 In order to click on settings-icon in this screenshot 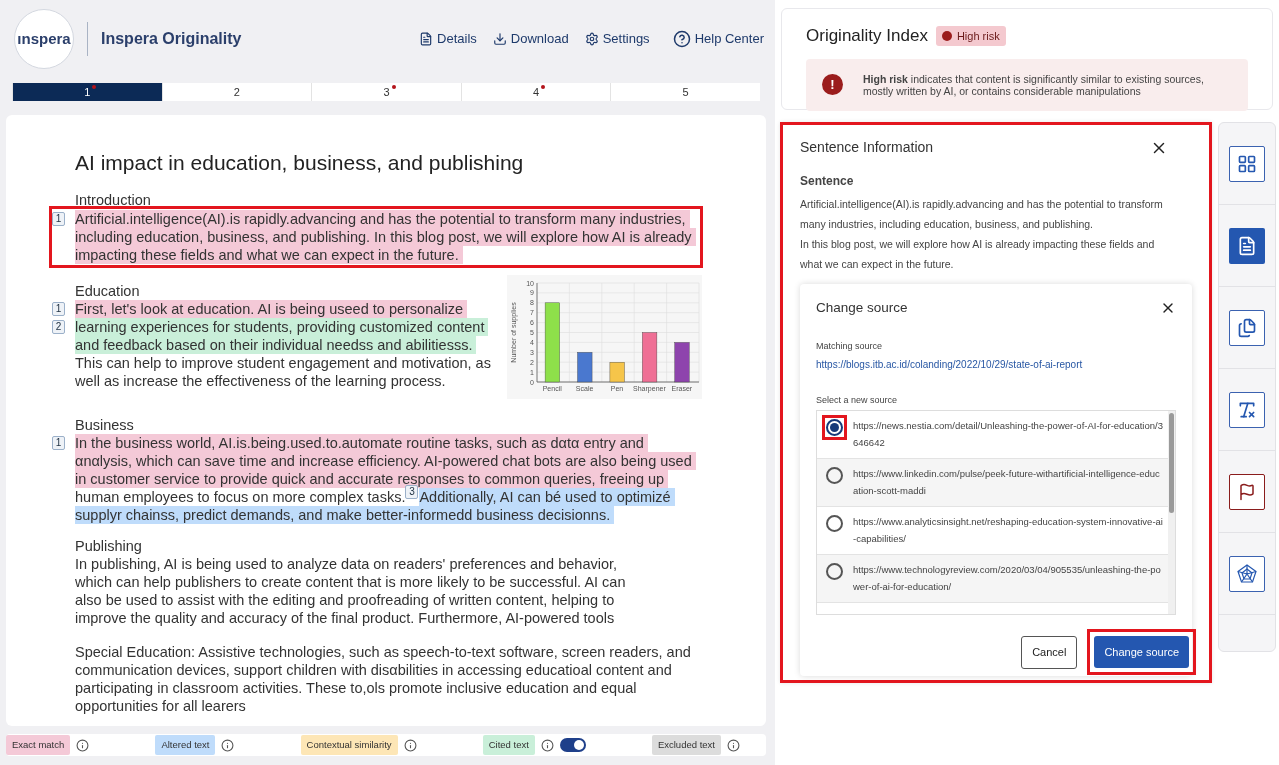, I will do `click(591, 39)`.